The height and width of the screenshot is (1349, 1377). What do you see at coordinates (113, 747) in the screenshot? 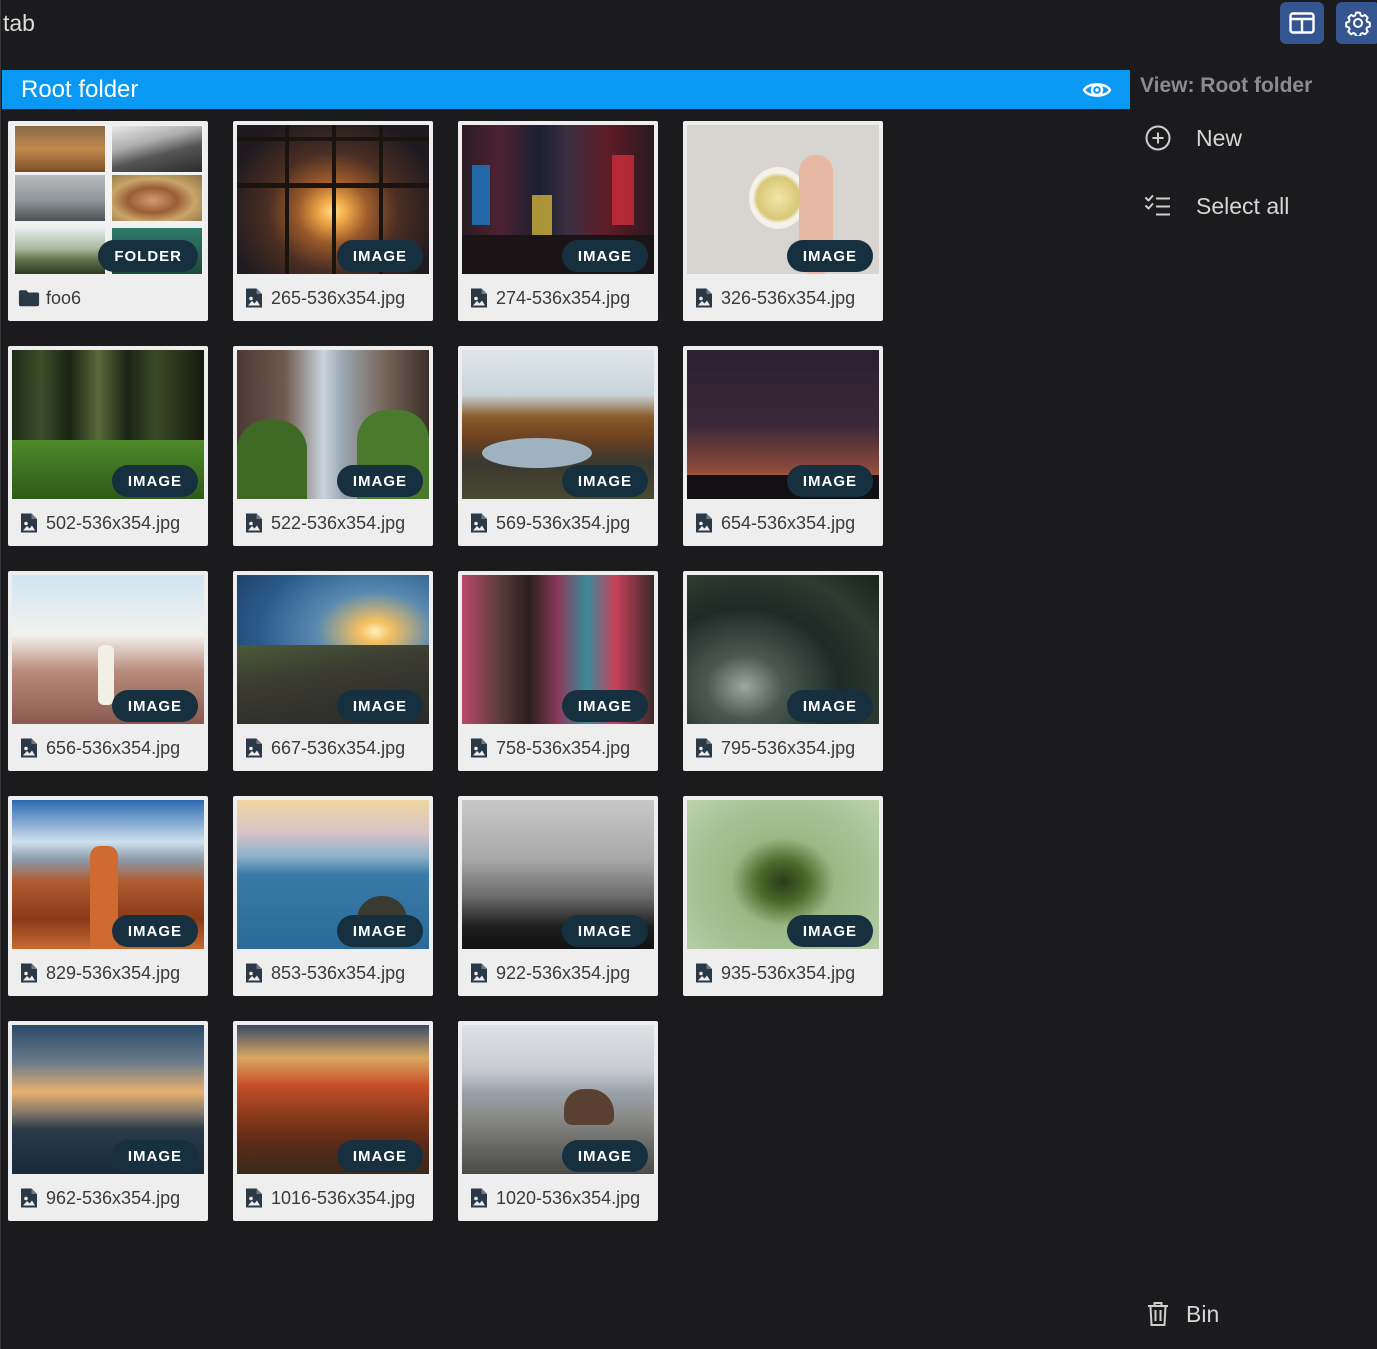
I see `file-name: 656-536x354.jpg` at bounding box center [113, 747].